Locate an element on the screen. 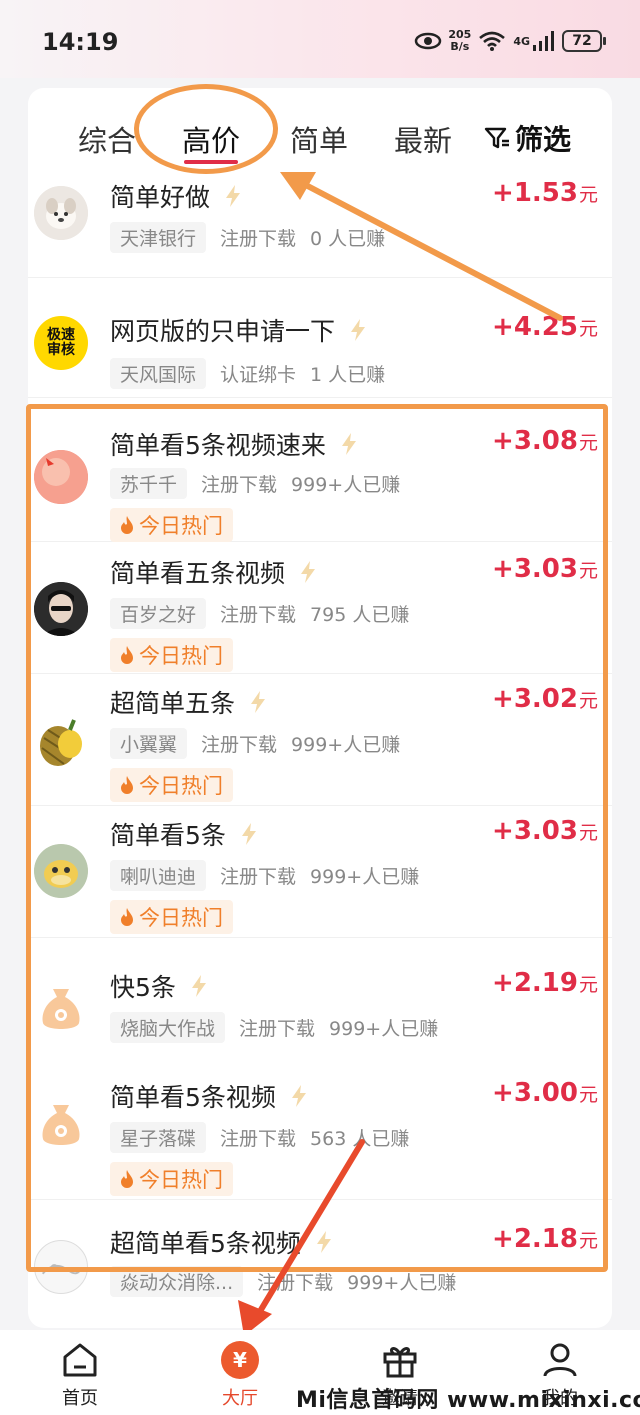  earned-count: 563 人已赚 is located at coordinates (360, 1139).